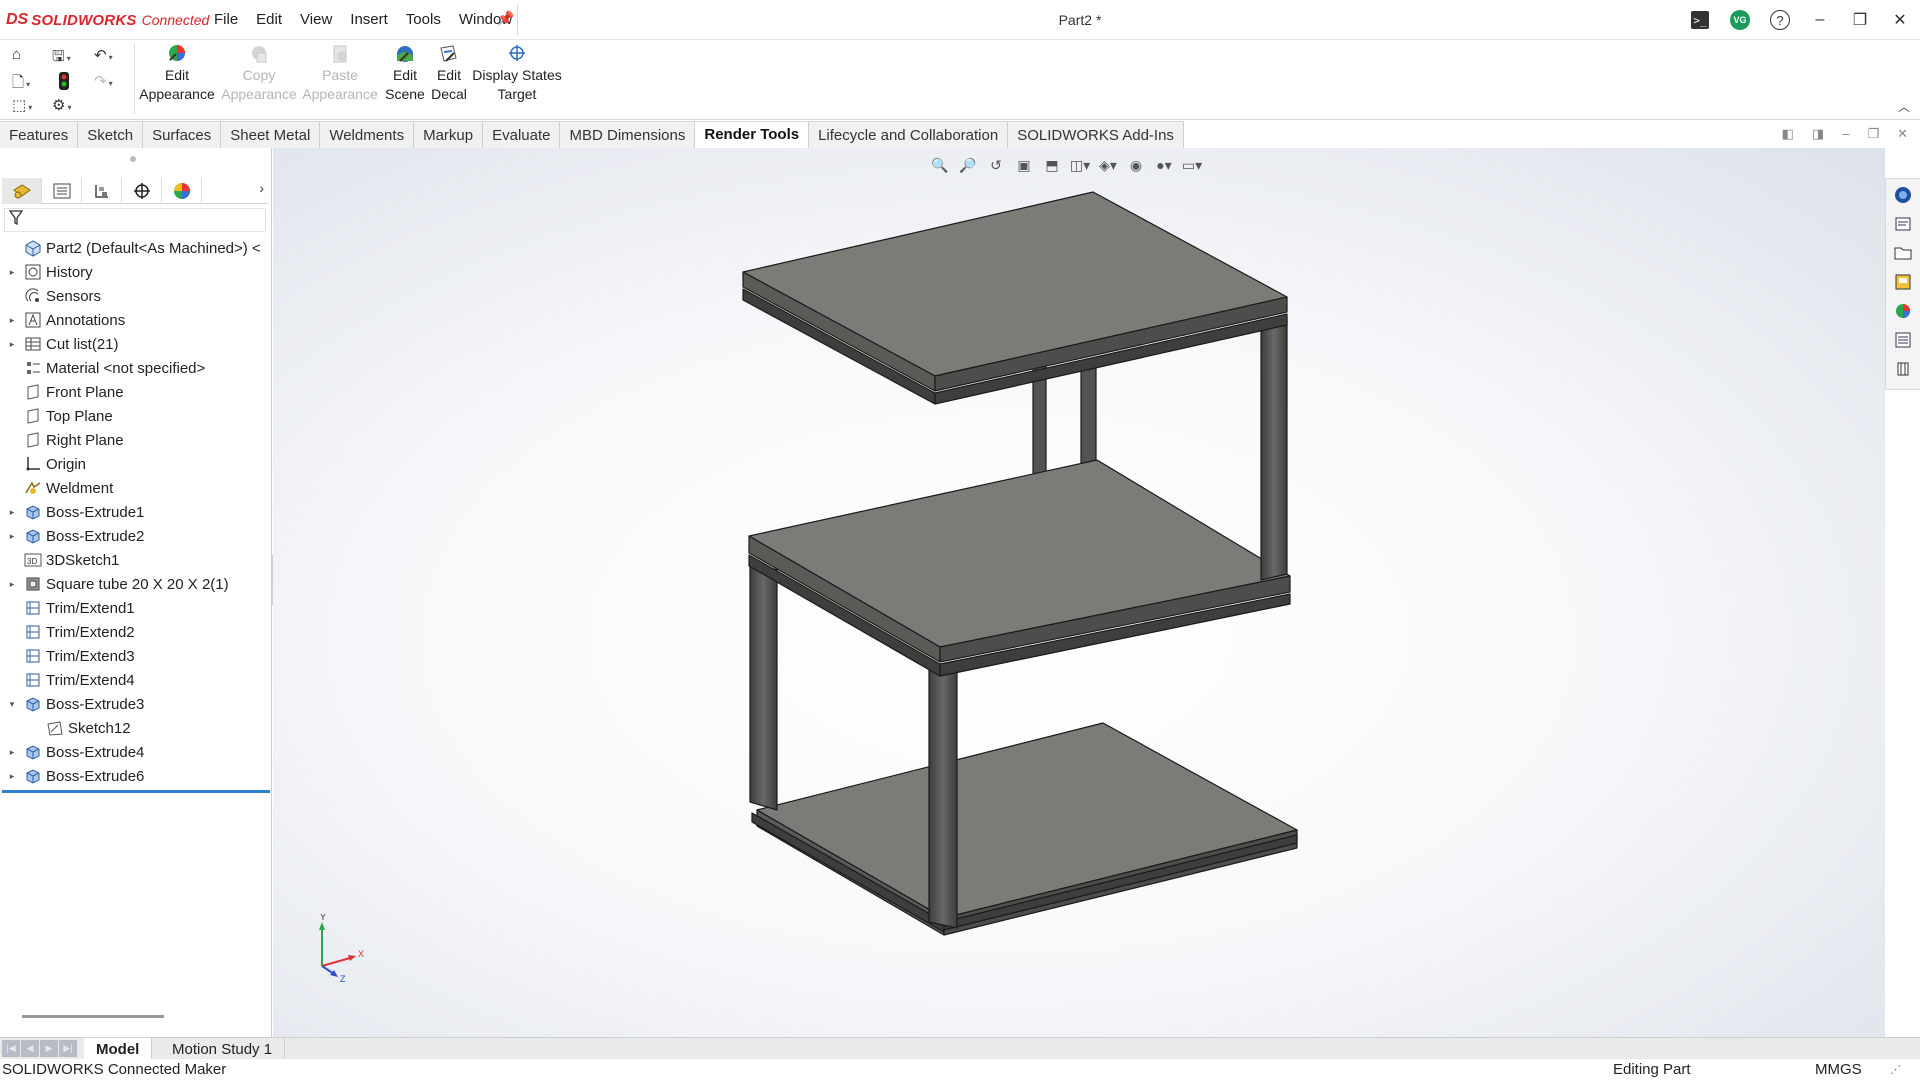 The height and width of the screenshot is (1080, 1920). What do you see at coordinates (103, 81) in the screenshot?
I see `redo-icon: ↷ ▾` at bounding box center [103, 81].